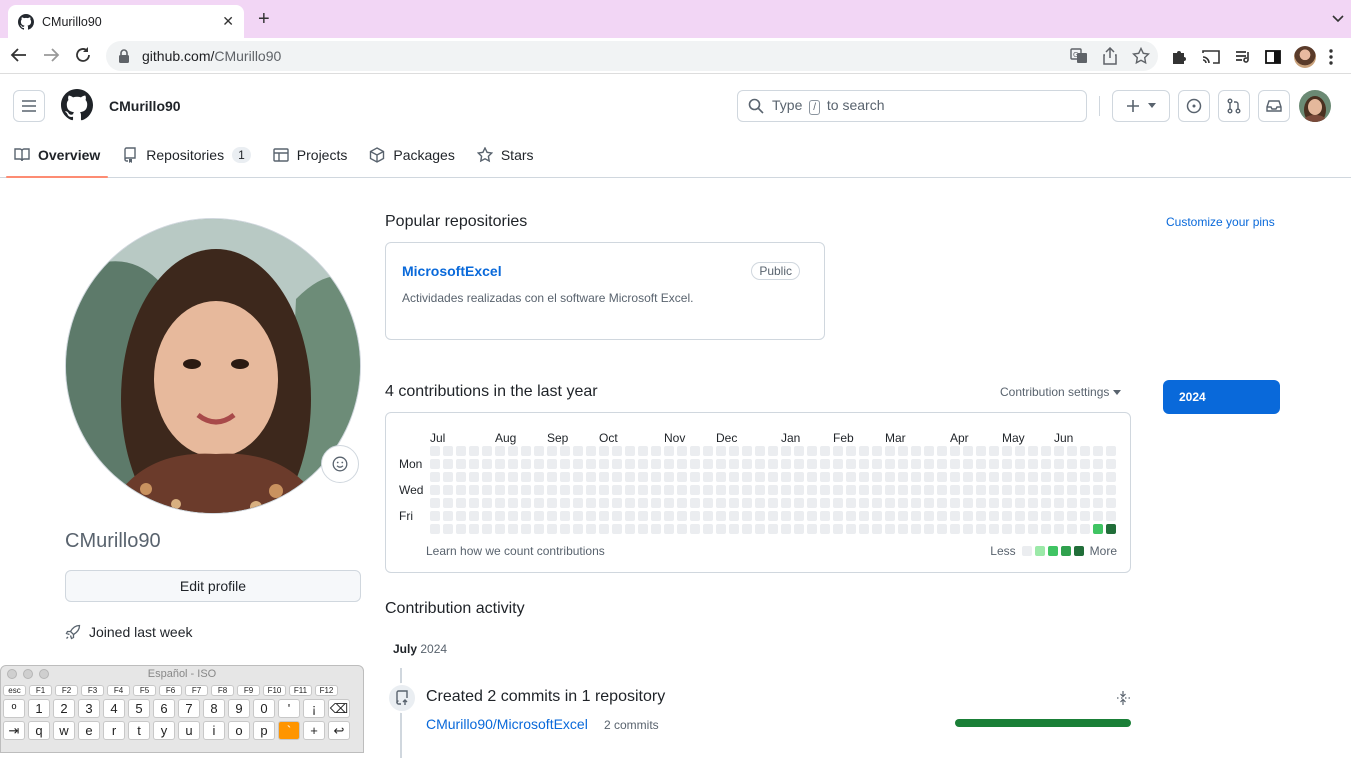 The image size is (1351, 758). What do you see at coordinates (126, 21) in the screenshot?
I see `browser-tab: CMurillo90 ✕` at bounding box center [126, 21].